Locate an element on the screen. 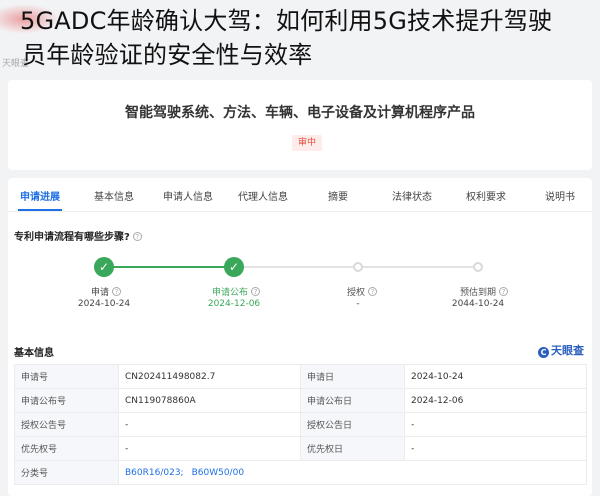  tab-application-progress: 申请进展 is located at coordinates (40, 195).